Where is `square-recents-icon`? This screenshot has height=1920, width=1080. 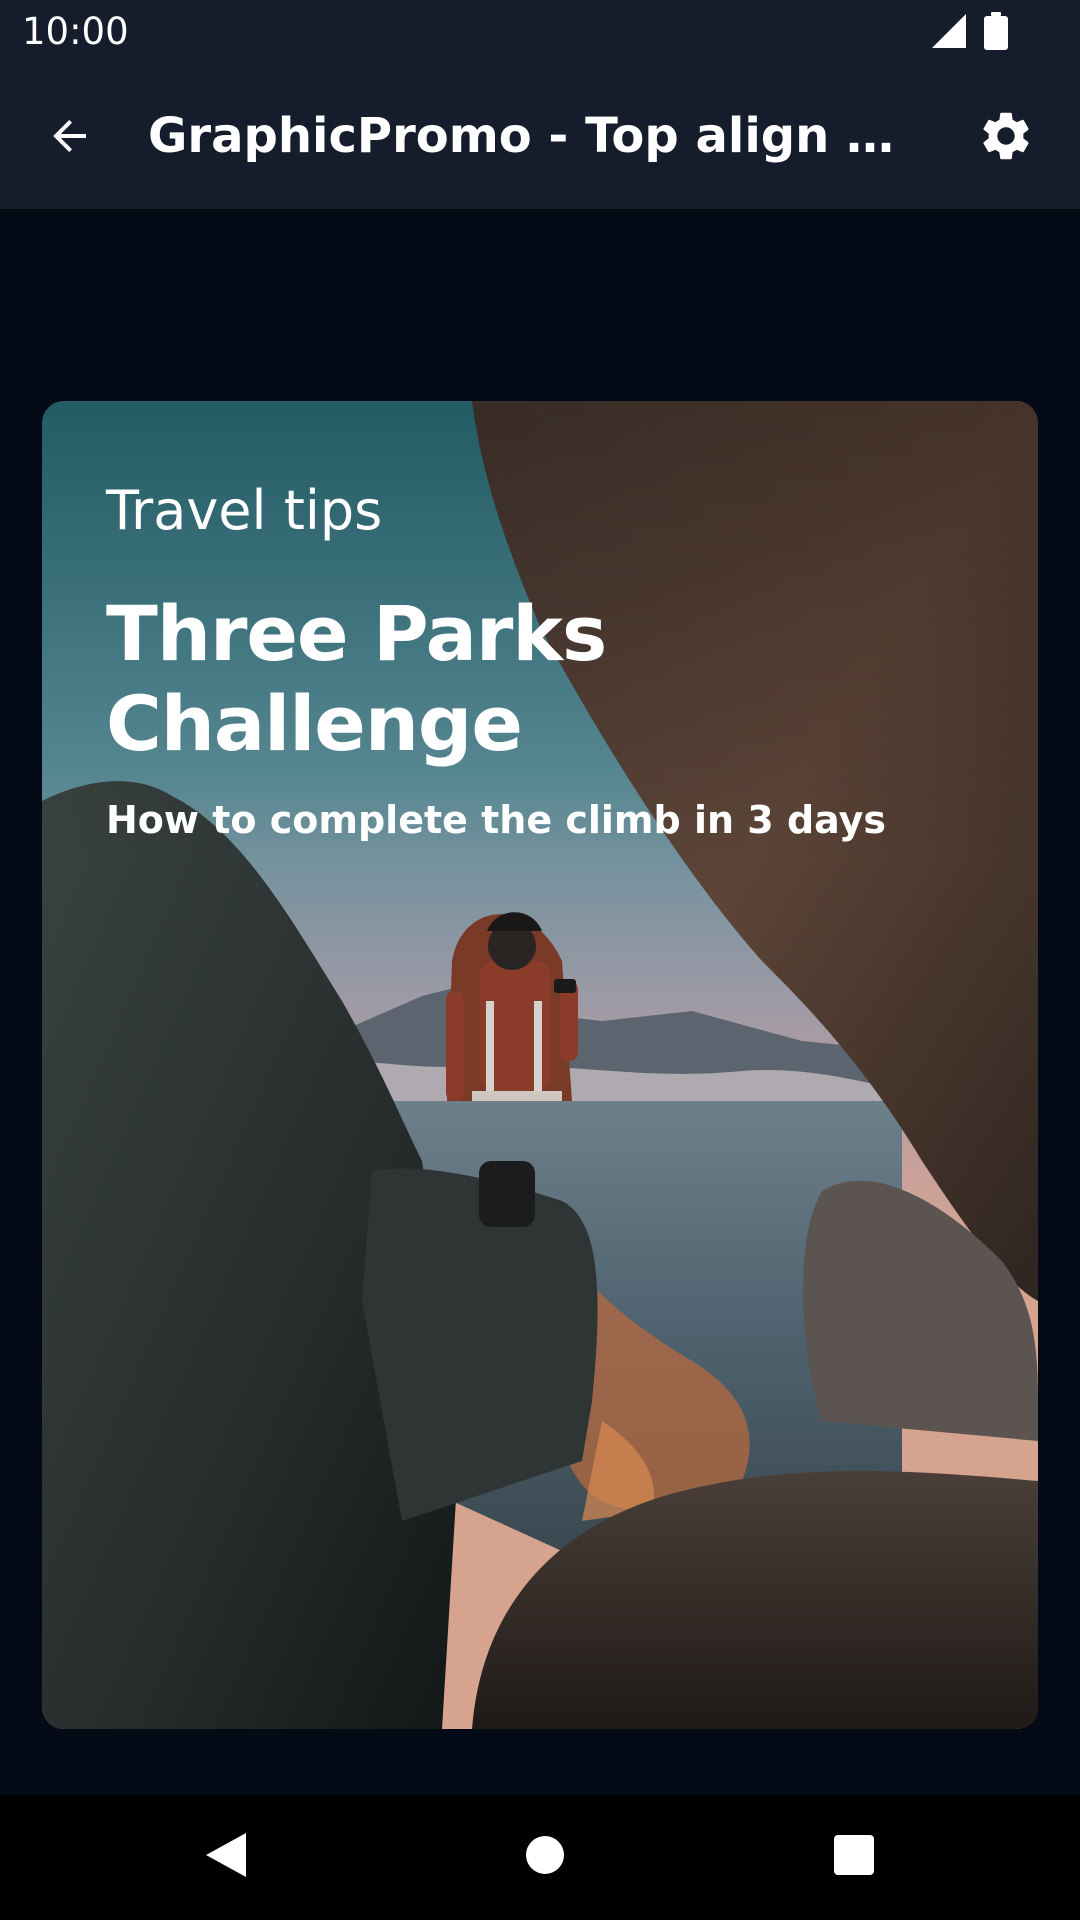
square-recents-icon is located at coordinates (854, 1855).